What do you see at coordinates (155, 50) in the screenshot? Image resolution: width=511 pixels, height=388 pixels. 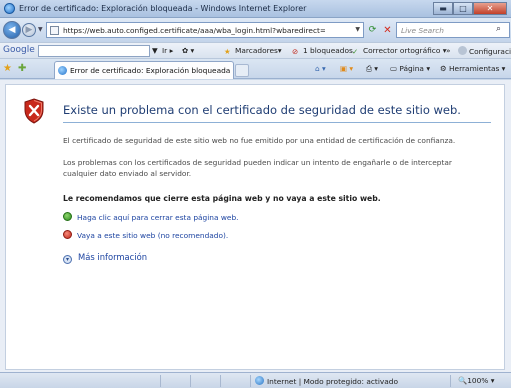 I see `google-search-dropdown-icon: ▼` at bounding box center [155, 50].